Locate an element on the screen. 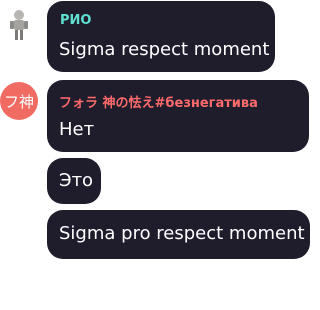 This screenshot has width=320, height=310. avatar-fora: フ神 is located at coordinates (19, 101).